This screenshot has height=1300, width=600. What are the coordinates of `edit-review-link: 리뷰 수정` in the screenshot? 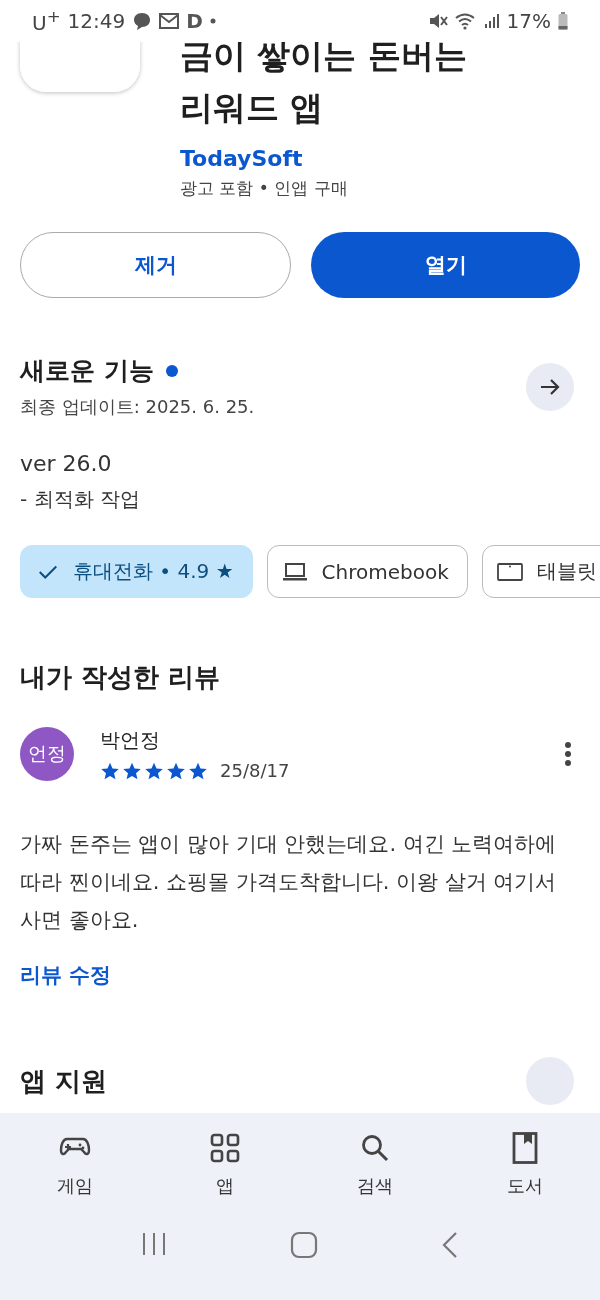 It's located at (66, 975).